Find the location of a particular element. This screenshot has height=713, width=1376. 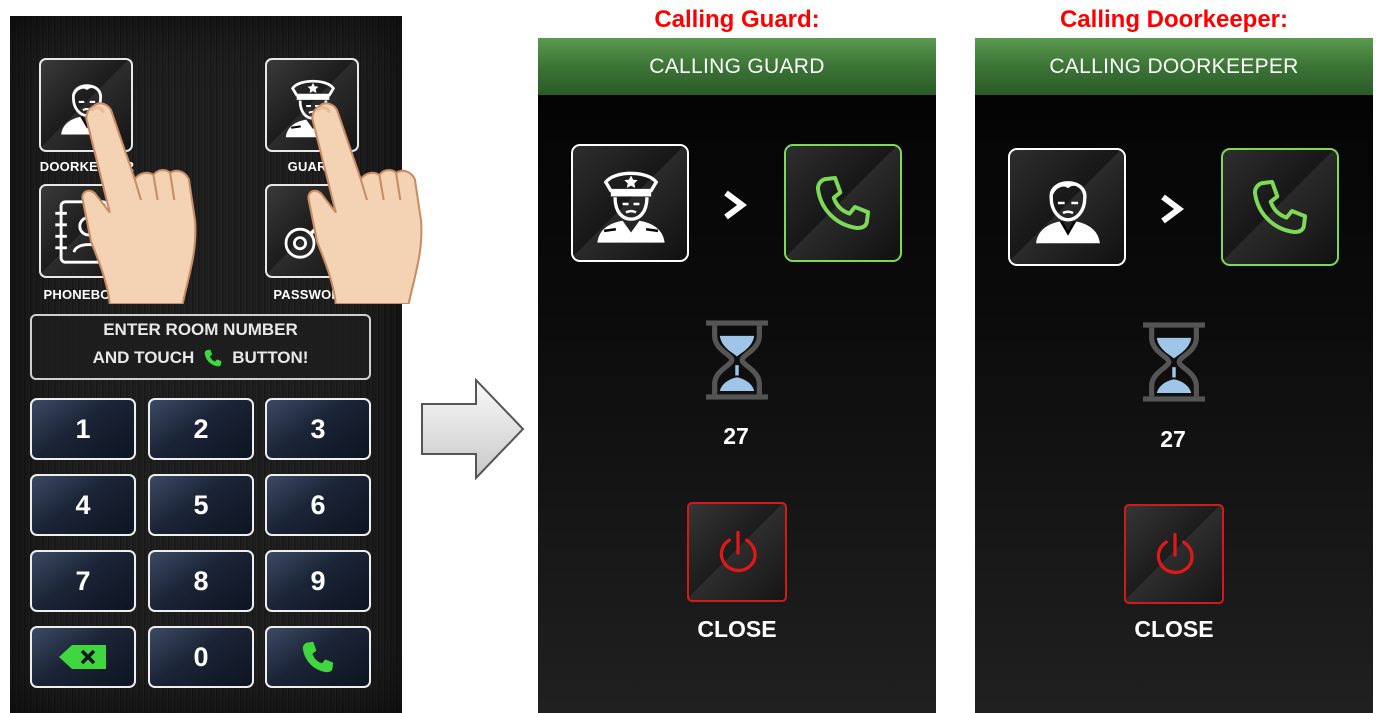

doorkeeper-icon is located at coordinates (1068, 208).